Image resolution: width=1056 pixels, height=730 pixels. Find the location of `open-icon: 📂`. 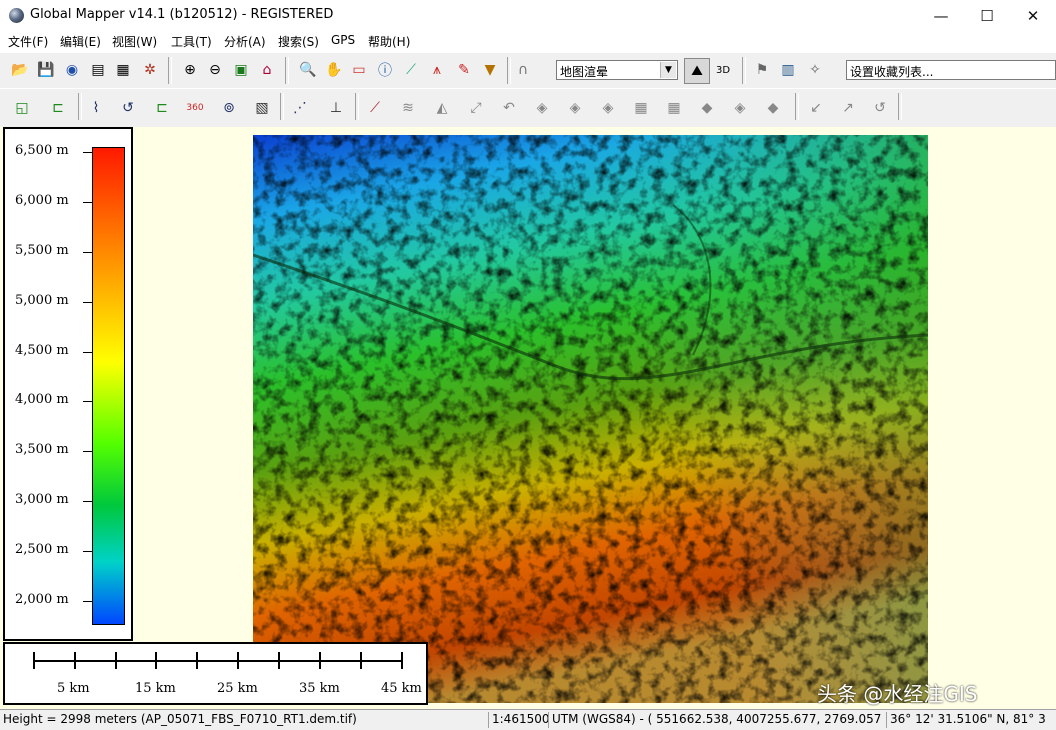

open-icon: 📂 is located at coordinates (20, 70).